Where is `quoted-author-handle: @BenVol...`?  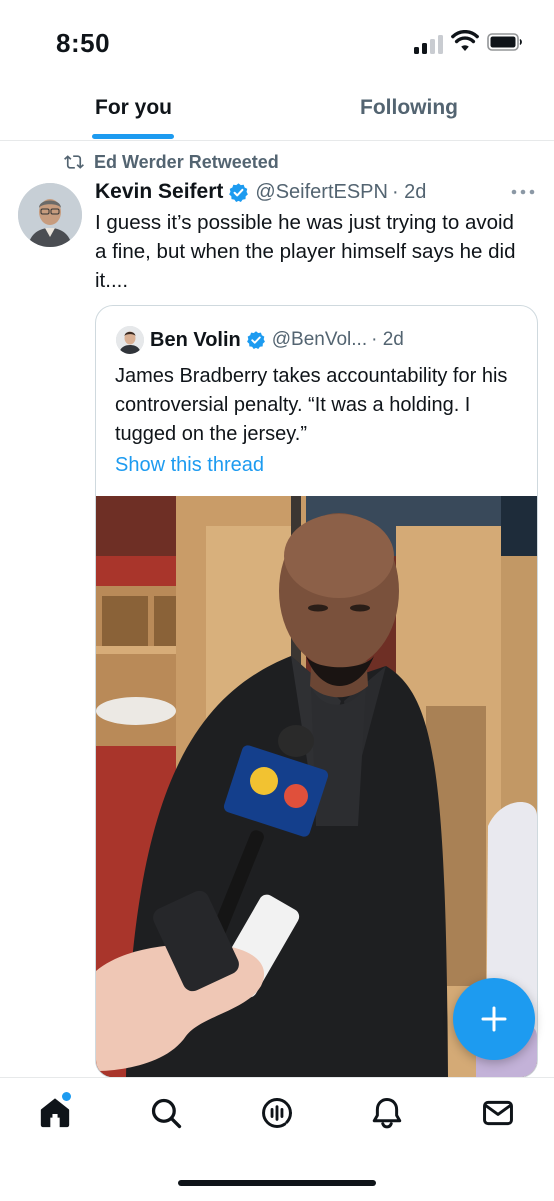 quoted-author-handle: @BenVol... is located at coordinates (319, 339).